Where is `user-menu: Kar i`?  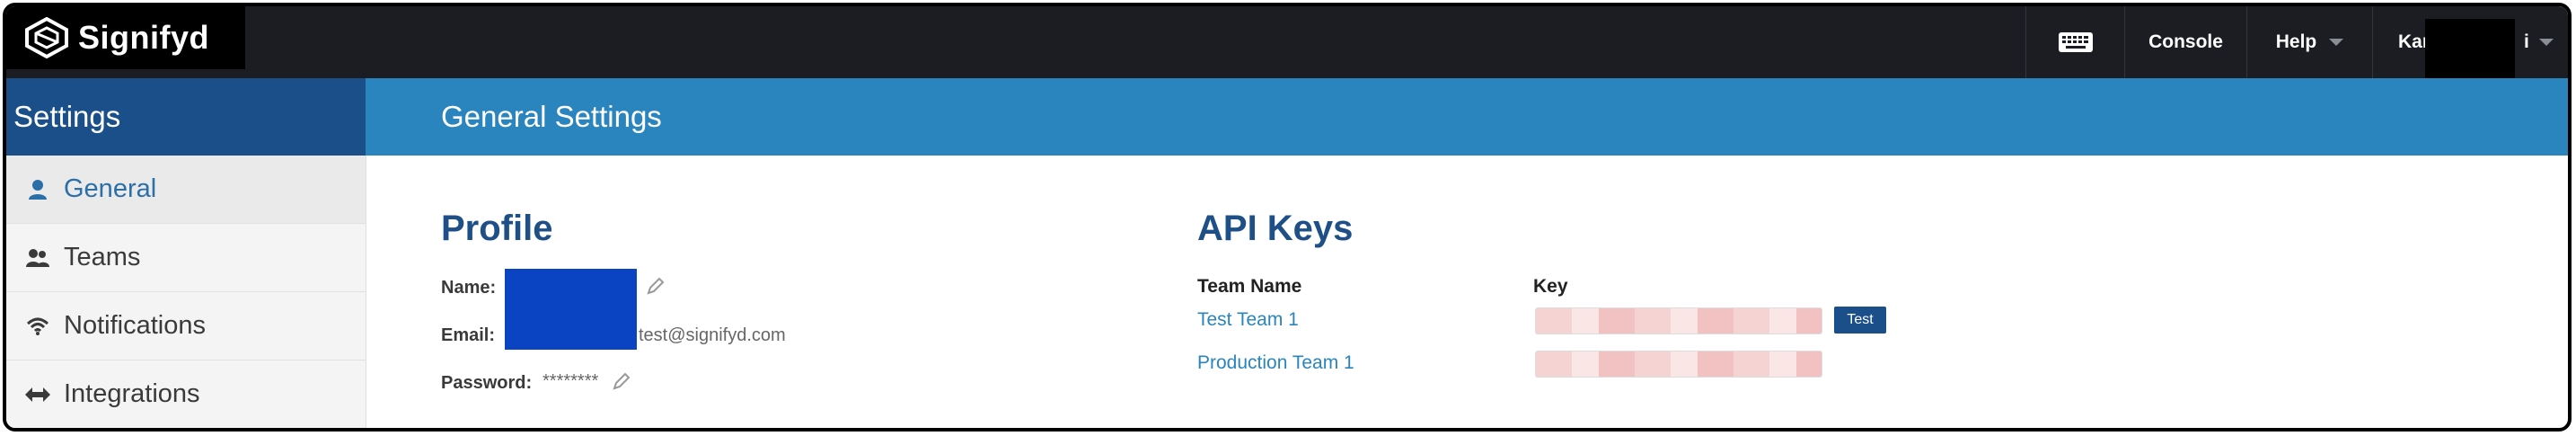
user-menu: Kar i is located at coordinates (2470, 42).